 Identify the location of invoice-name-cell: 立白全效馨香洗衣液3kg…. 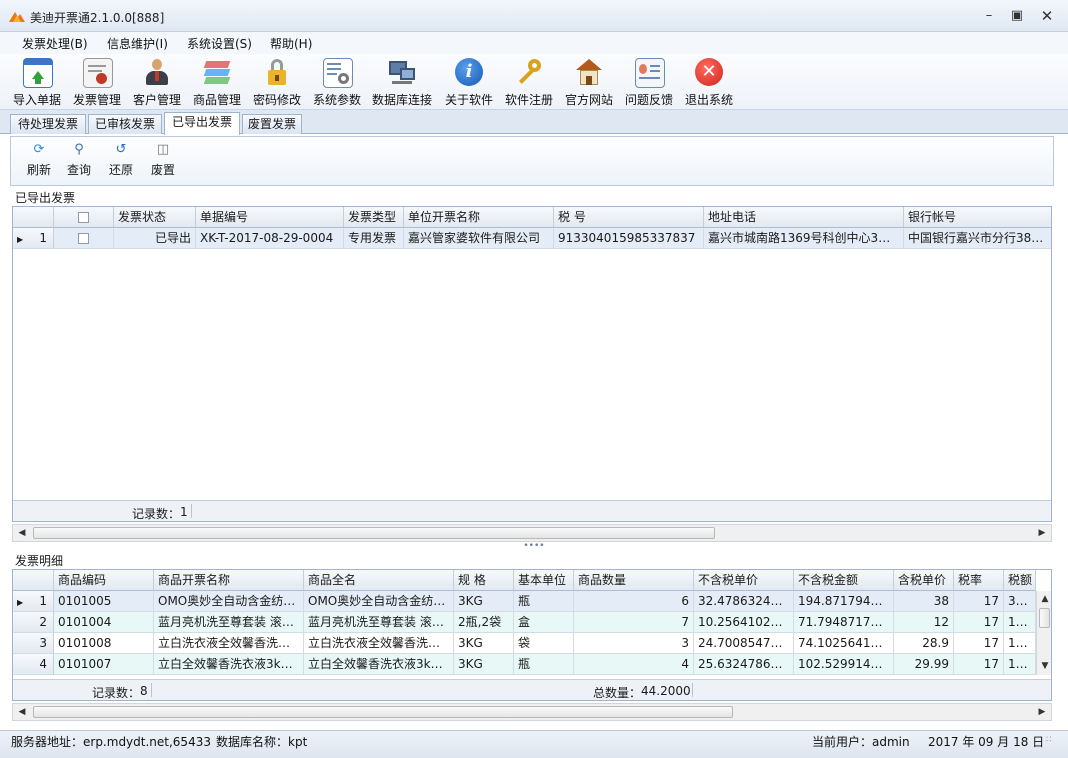
(229, 664).